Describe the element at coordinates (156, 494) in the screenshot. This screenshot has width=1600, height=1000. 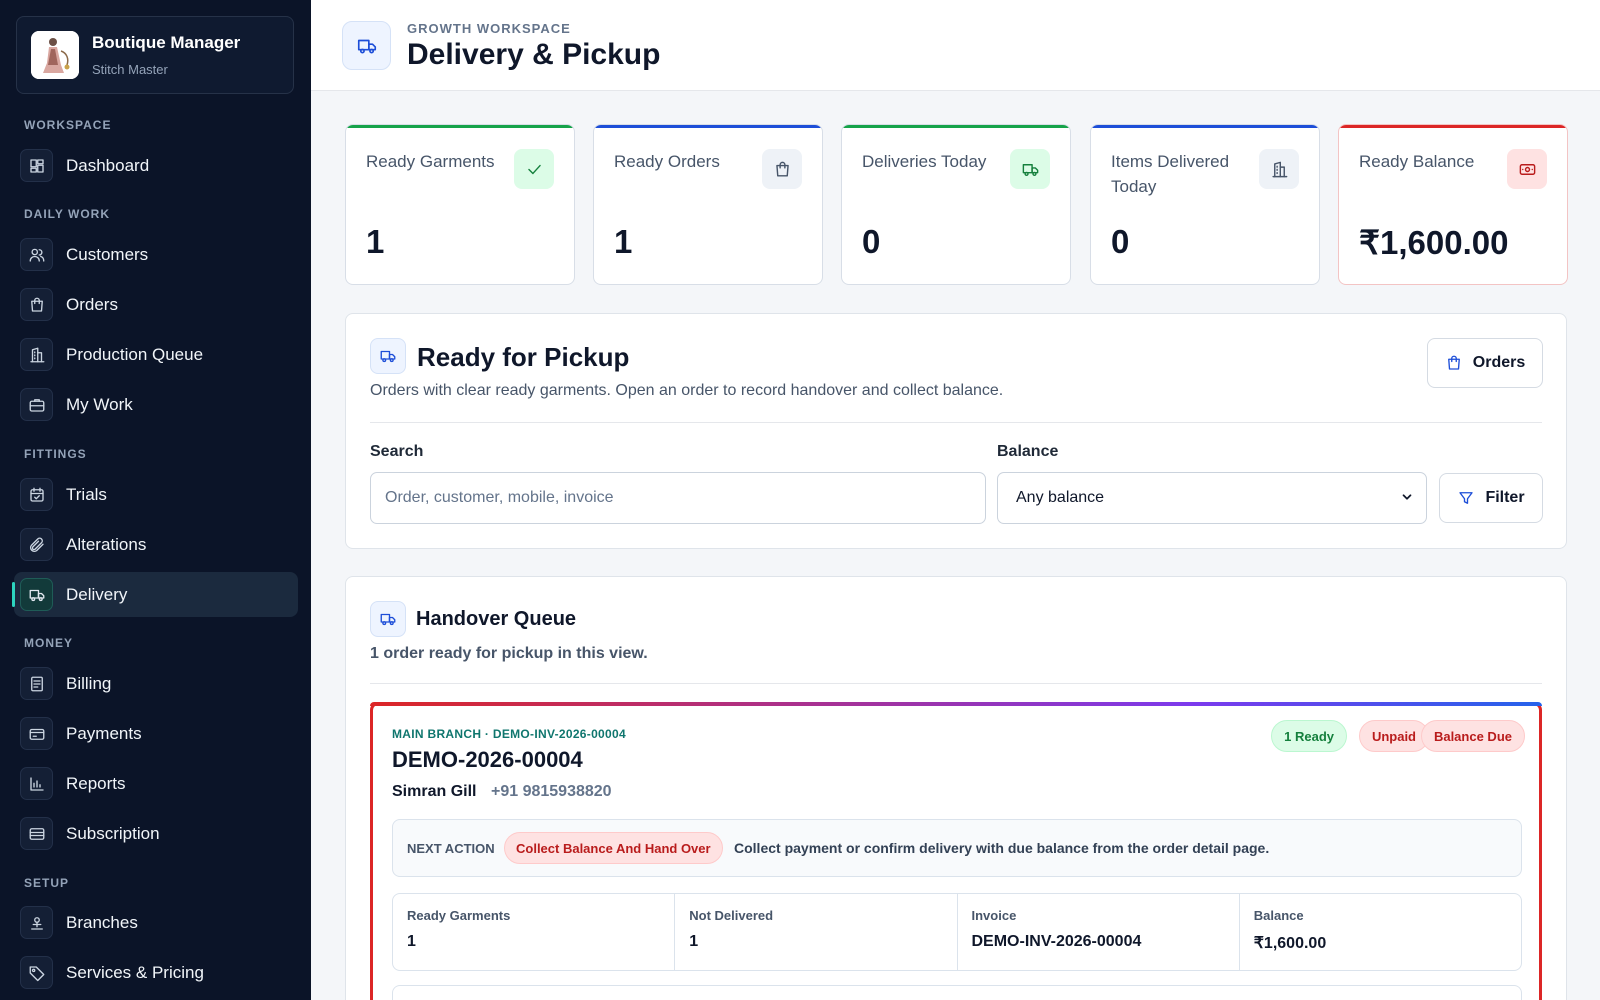
I see `sidebar-item-trials: Trials` at that location.